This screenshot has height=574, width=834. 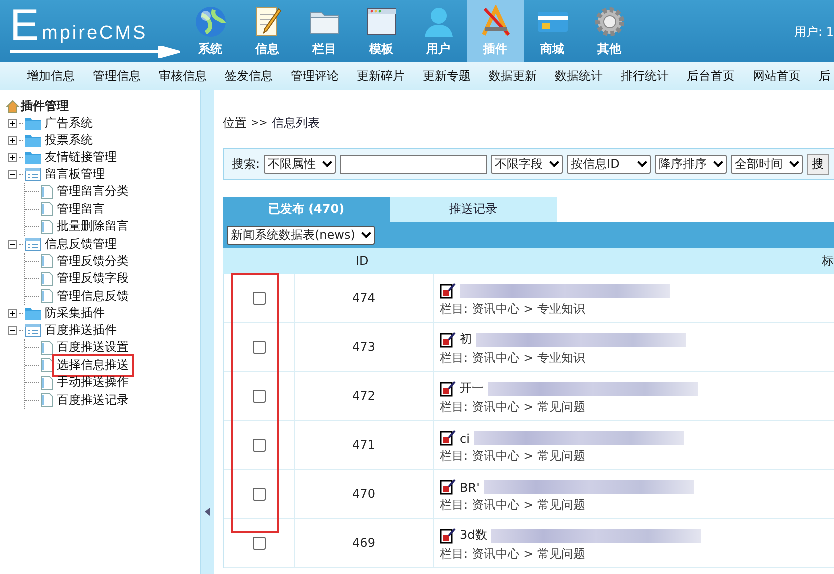 I want to click on menu-link: 更新专题, so click(x=449, y=76).